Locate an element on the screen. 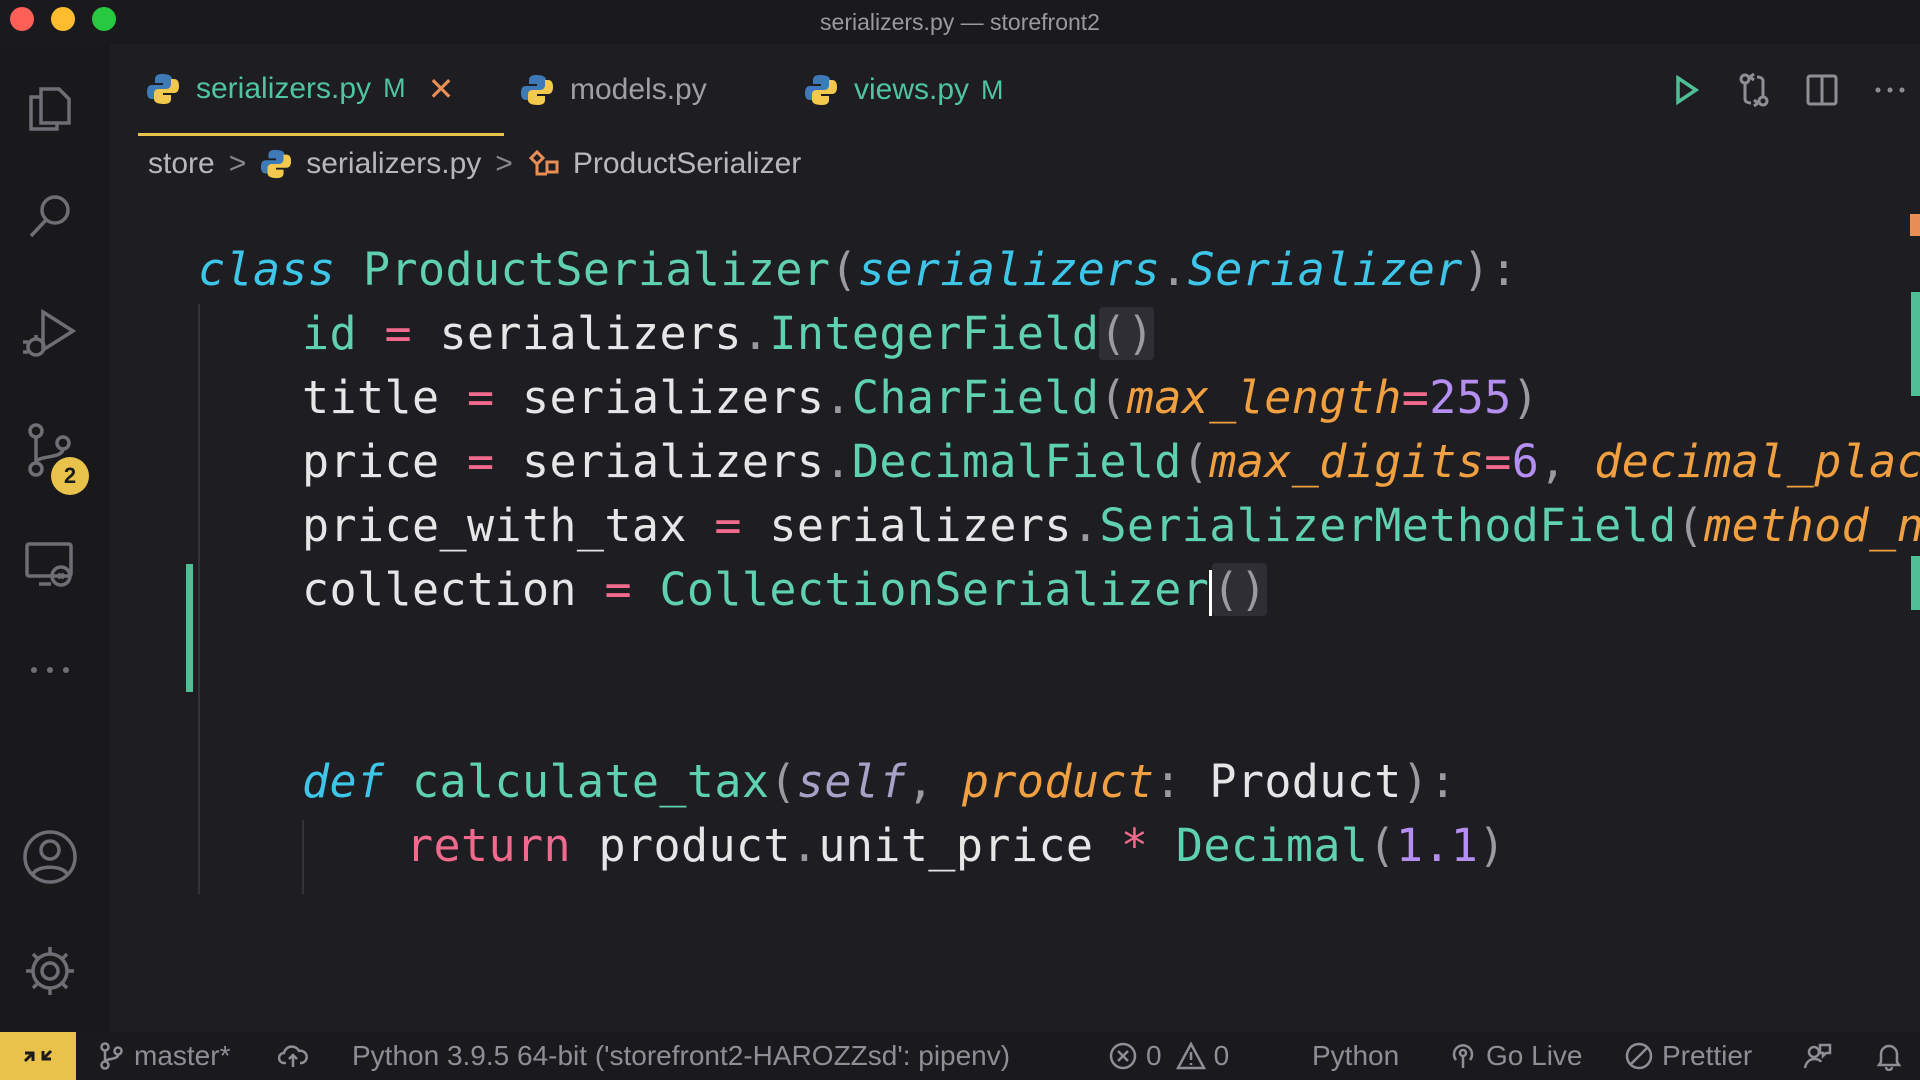 The image size is (1920, 1080). editor-tab-bar: serializers.py M ✕ models.py views.py M is located at coordinates (1015, 90).